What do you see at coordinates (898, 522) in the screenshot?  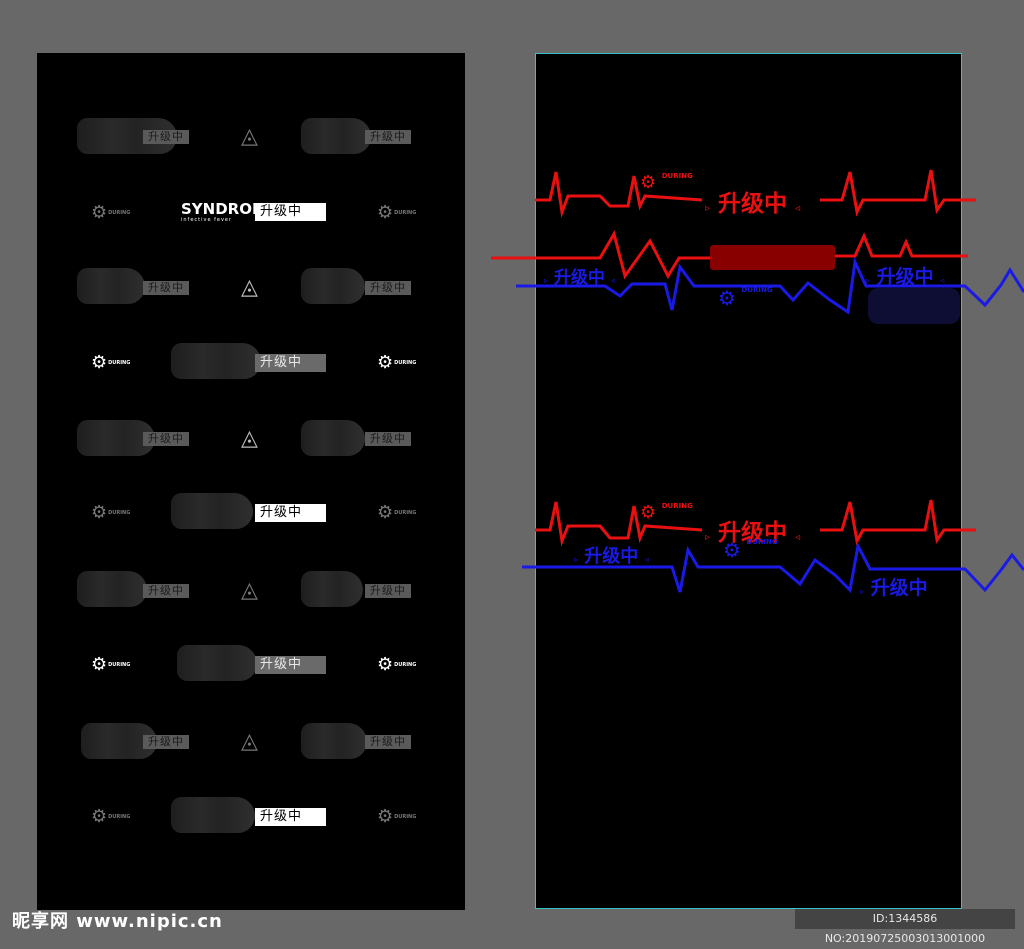 I see `red-heartbeat-line-bottom-right` at bounding box center [898, 522].